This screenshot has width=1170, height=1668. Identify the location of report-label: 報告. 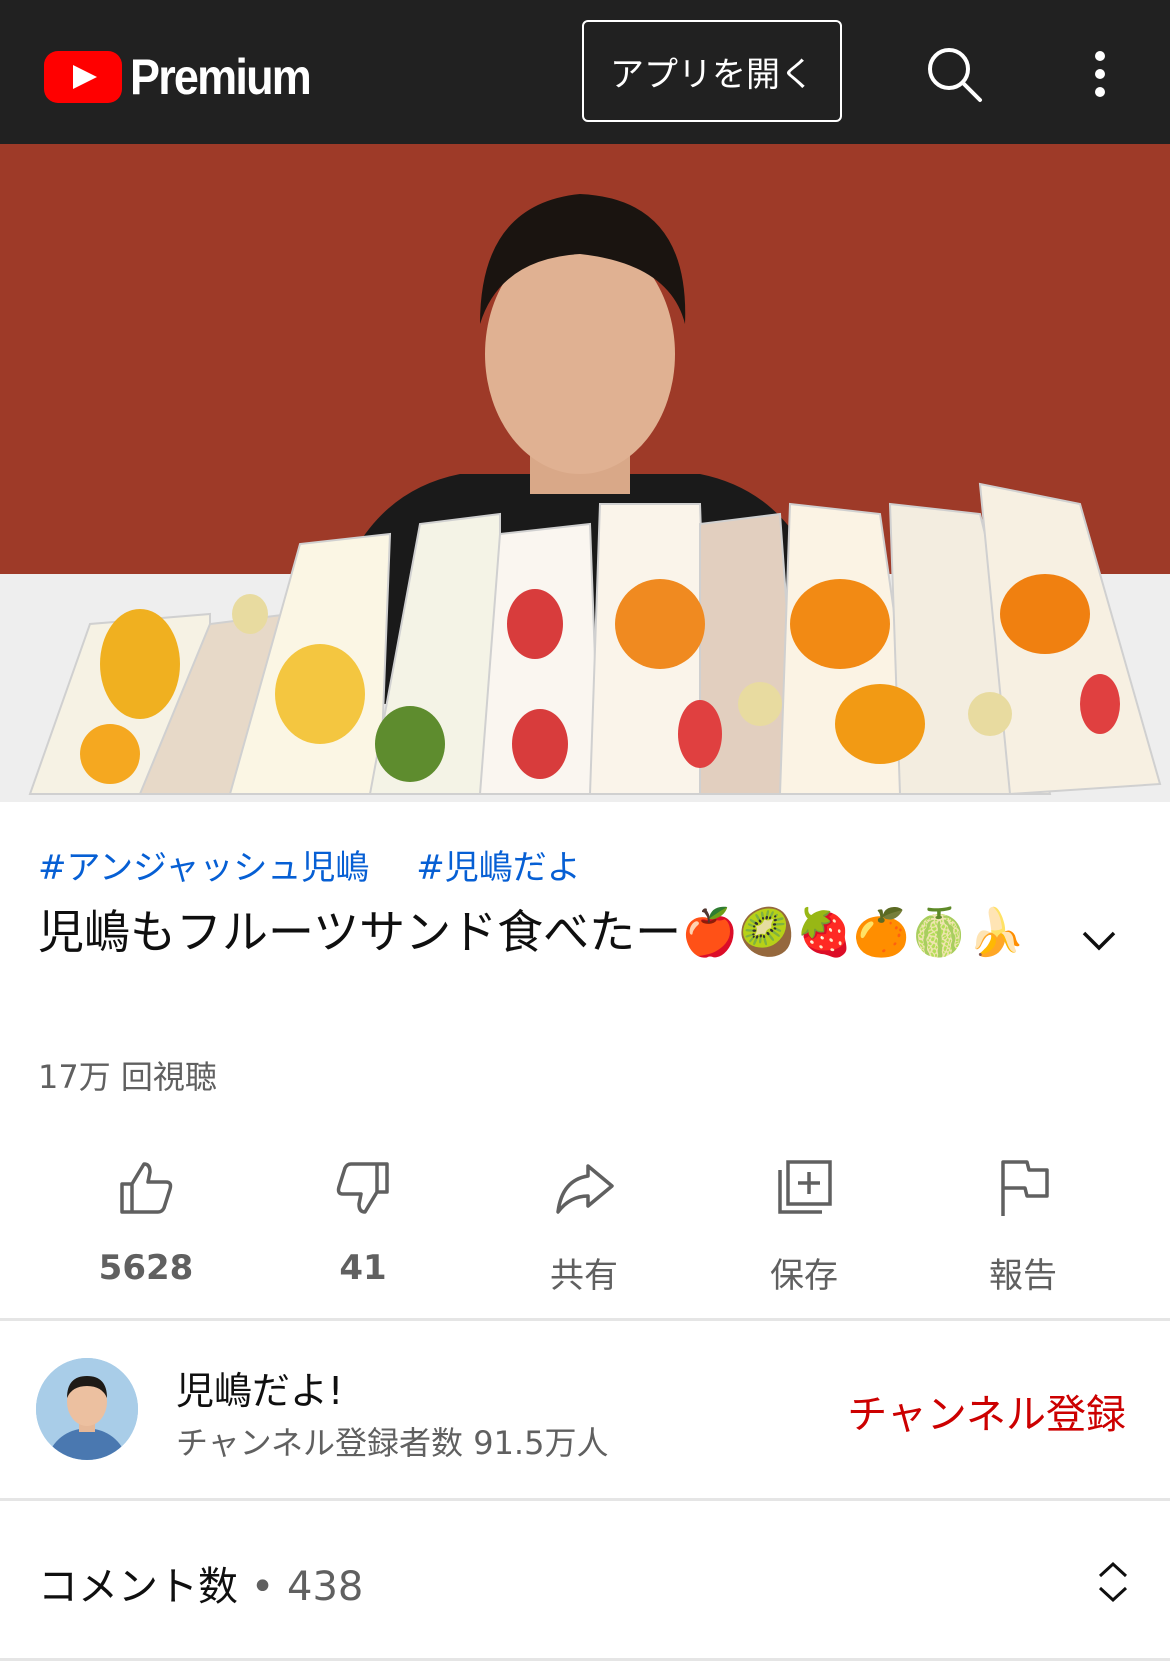
(1023, 1276).